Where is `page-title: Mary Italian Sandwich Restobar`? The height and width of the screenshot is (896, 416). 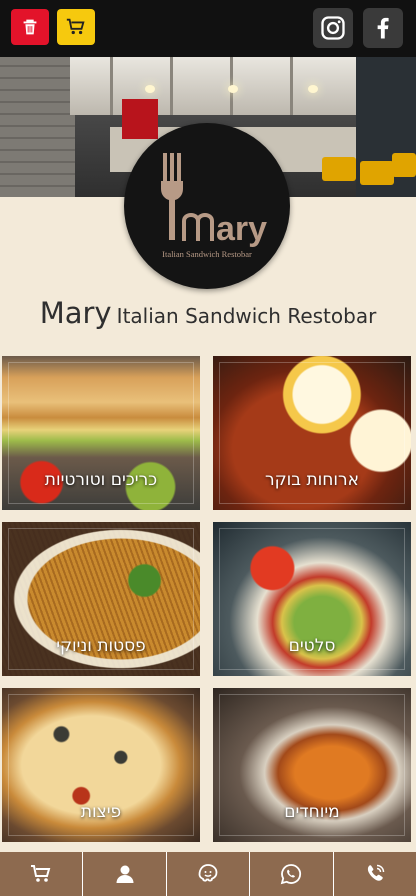 page-title: Mary Italian Sandwich Restobar is located at coordinates (208, 313).